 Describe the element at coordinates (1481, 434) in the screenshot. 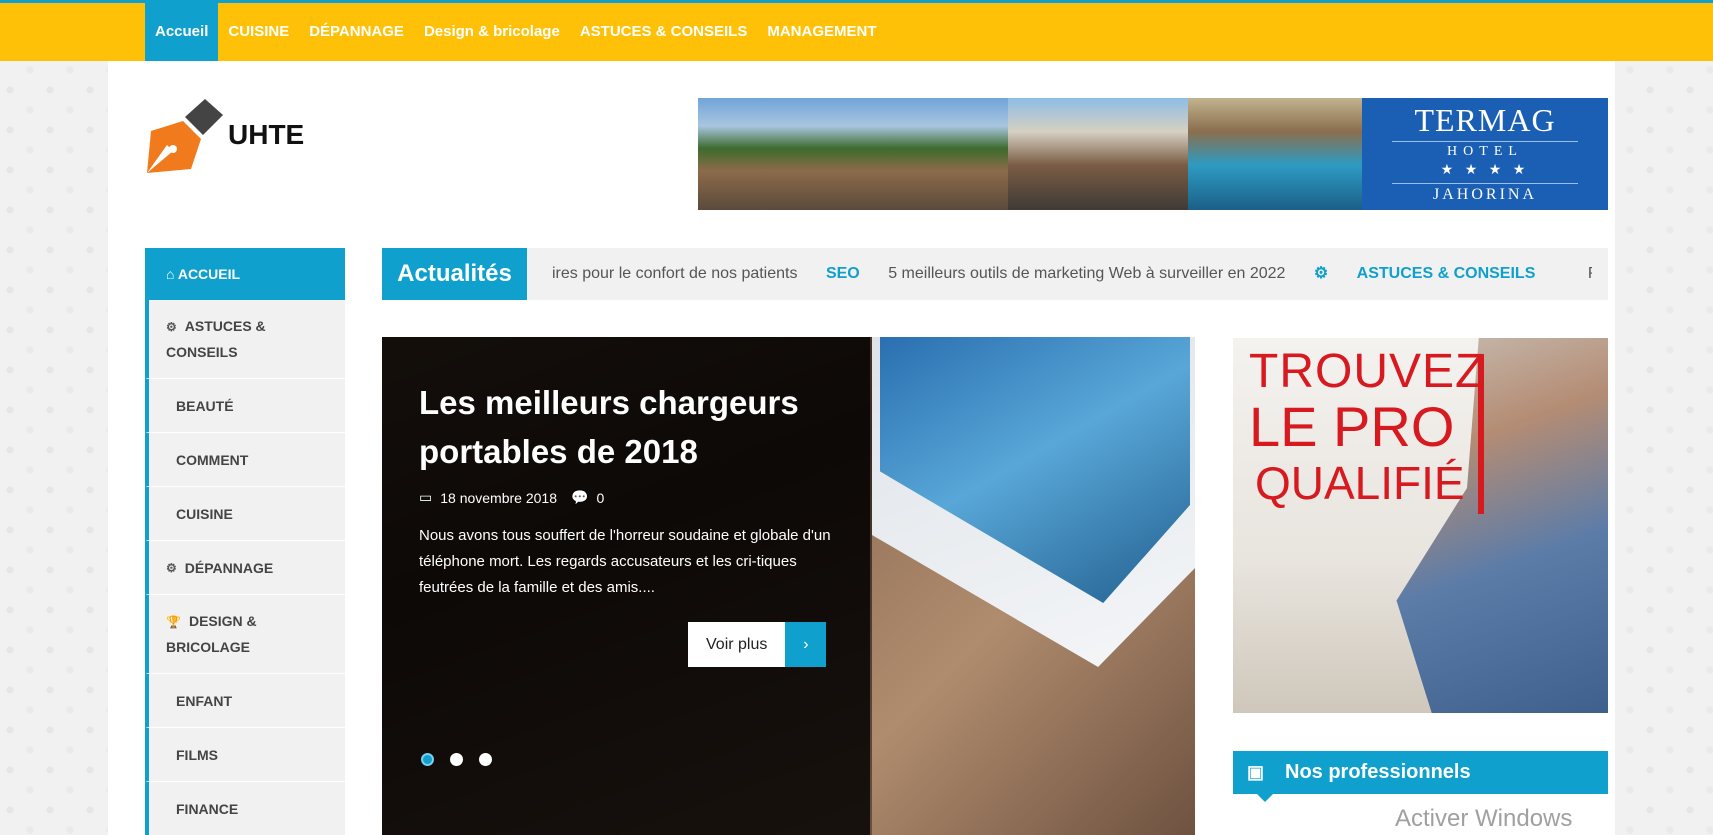

I see `ad-red-bar` at that location.